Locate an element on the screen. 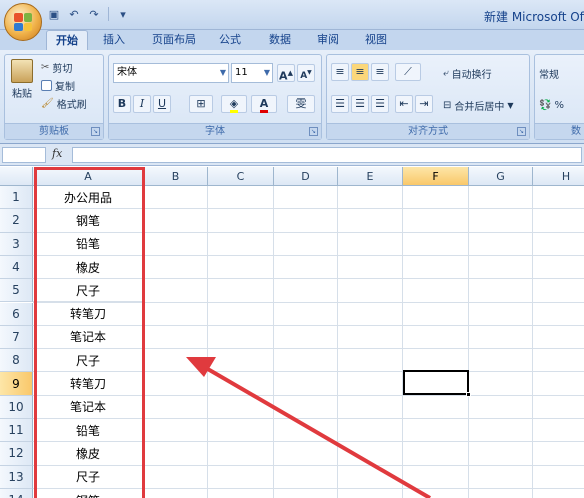 The image size is (584, 498). merge-center-label: 合并后居中 is located at coordinates (479, 107).